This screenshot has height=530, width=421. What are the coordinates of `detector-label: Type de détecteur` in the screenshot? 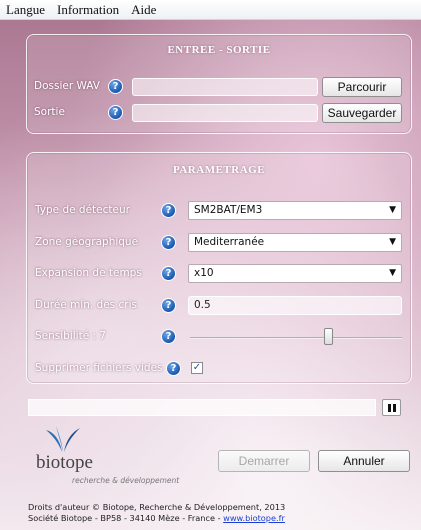 It's located at (82, 210).